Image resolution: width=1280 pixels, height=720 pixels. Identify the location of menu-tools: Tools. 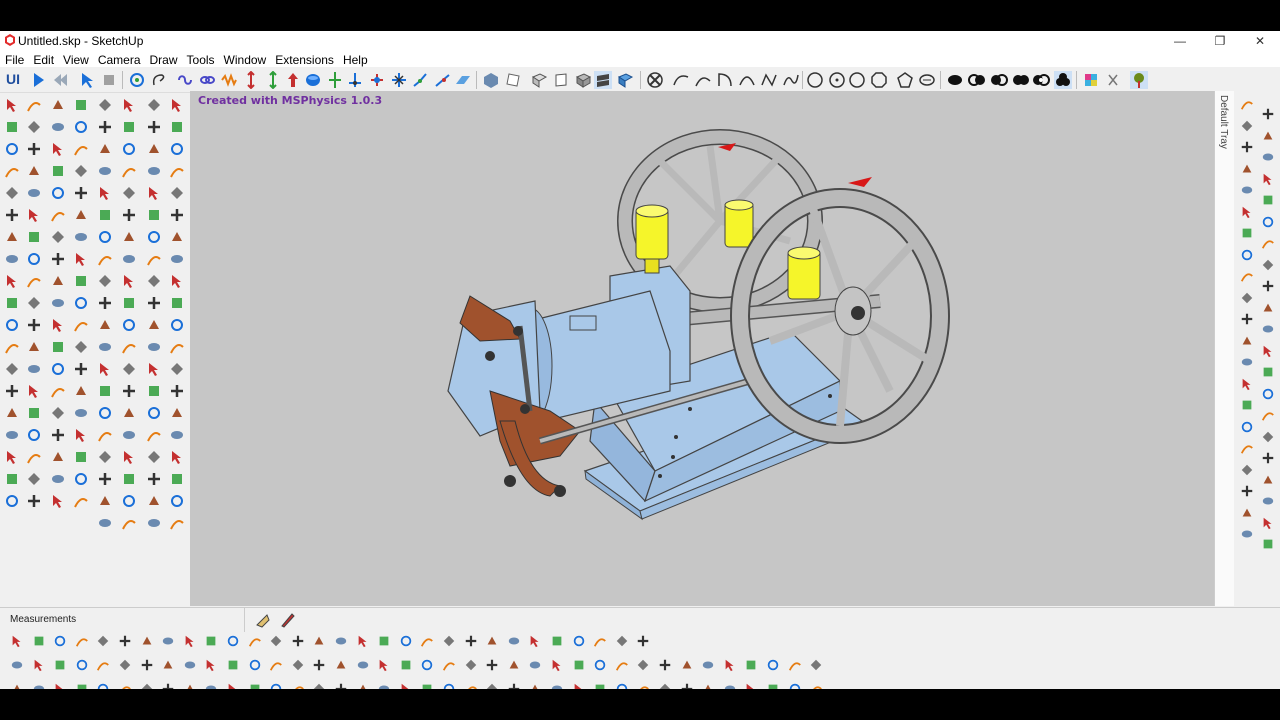
(200, 59).